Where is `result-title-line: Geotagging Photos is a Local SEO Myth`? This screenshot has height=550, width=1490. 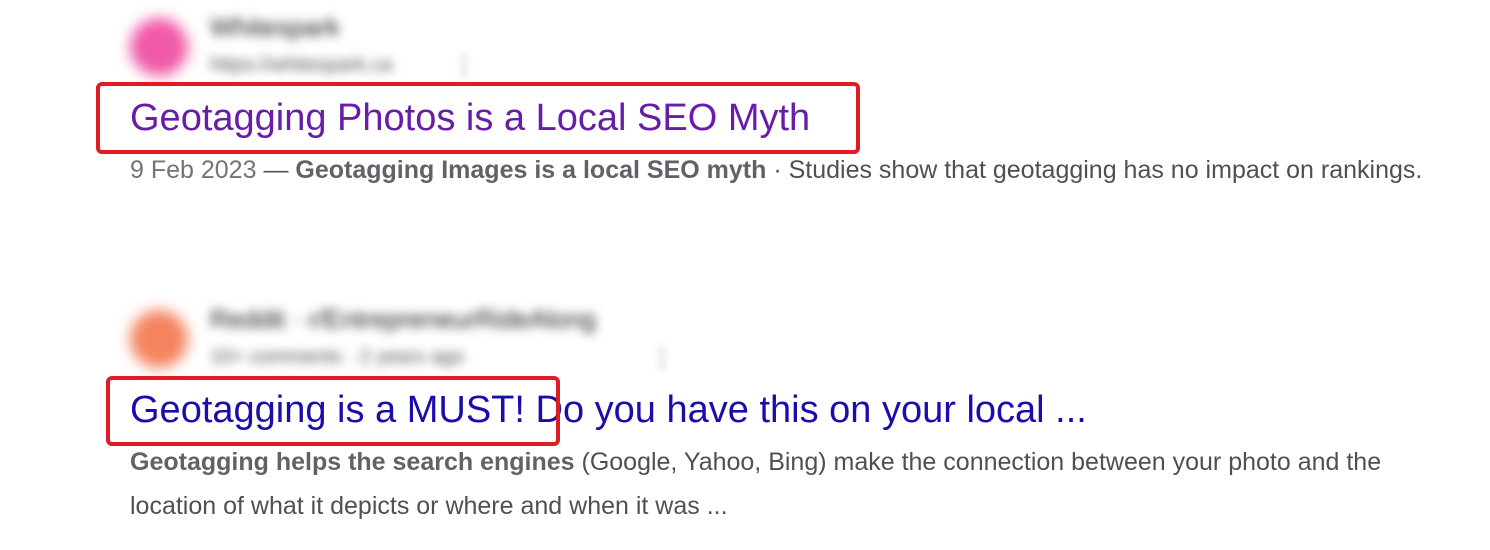 result-title-line: Geotagging Photos is a Local SEO Myth is located at coordinates (768, 118).